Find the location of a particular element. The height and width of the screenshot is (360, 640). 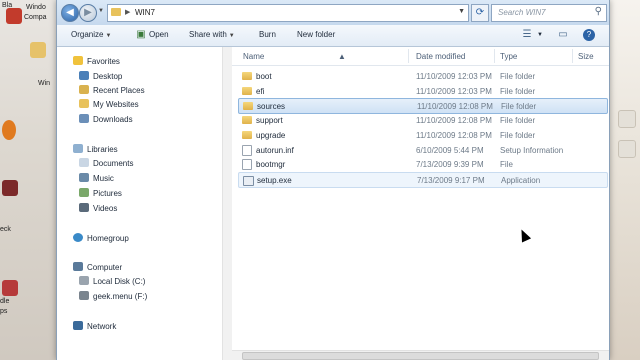

scrollbar-thumb is located at coordinates (420, 356).